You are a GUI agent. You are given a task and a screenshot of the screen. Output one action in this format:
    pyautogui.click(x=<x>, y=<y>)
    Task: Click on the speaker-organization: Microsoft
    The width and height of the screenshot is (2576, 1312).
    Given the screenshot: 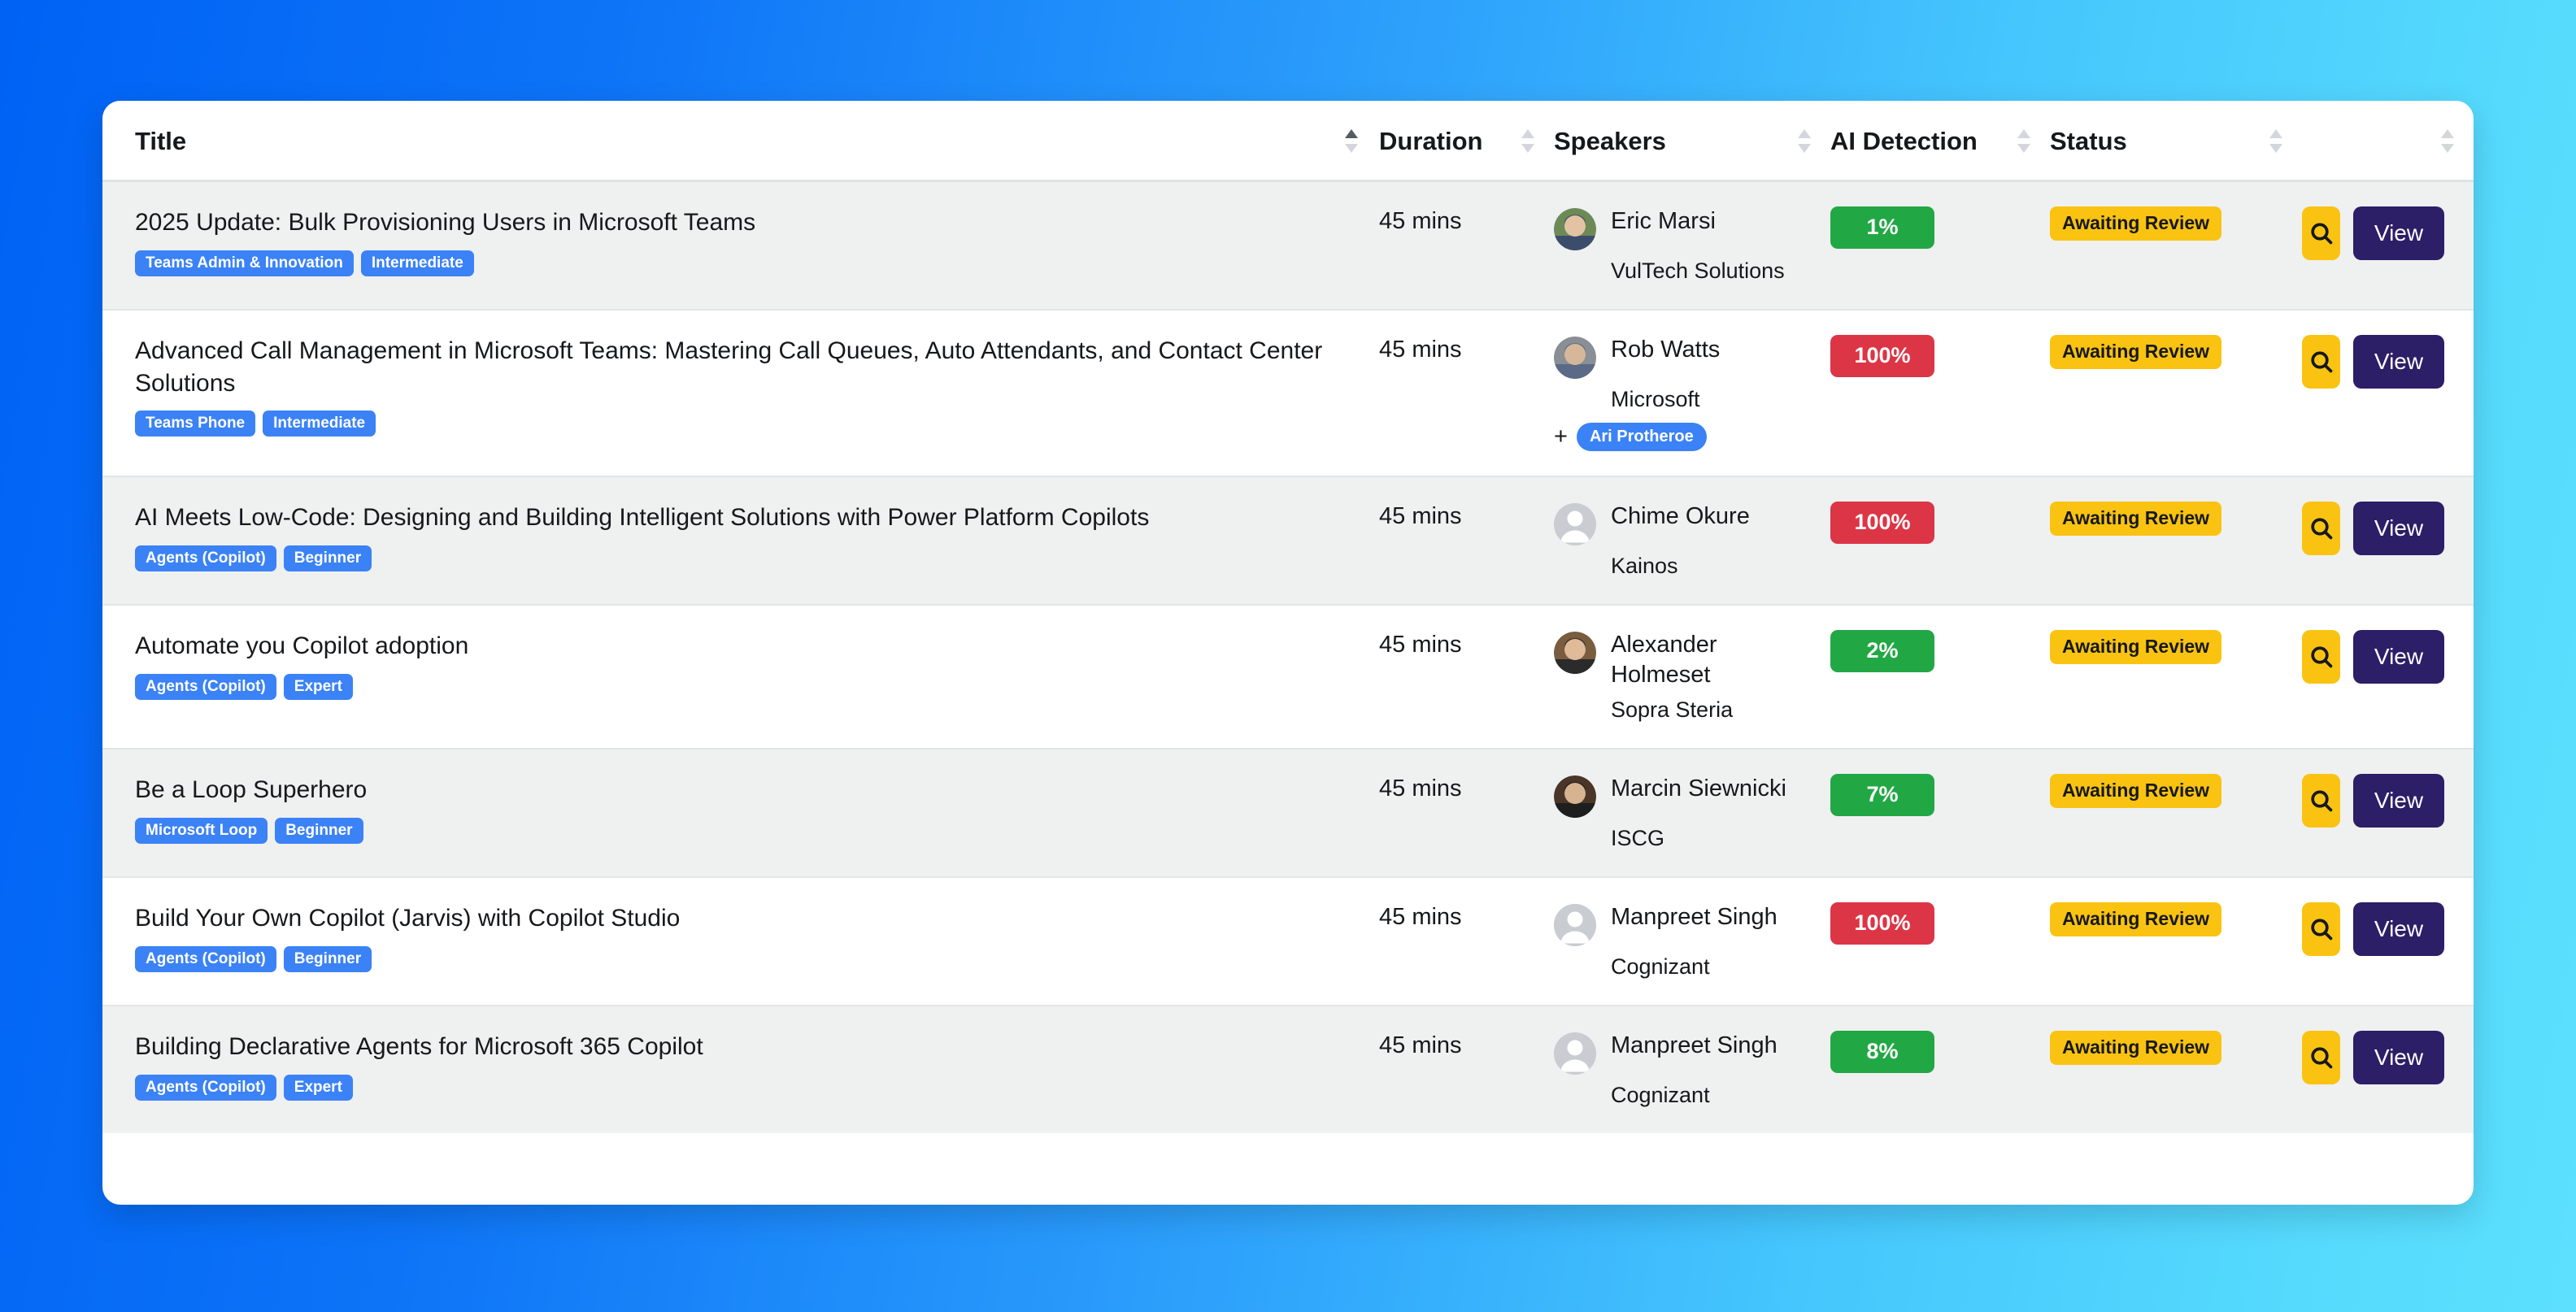 What is the action you would take?
    pyautogui.click(x=1655, y=399)
    